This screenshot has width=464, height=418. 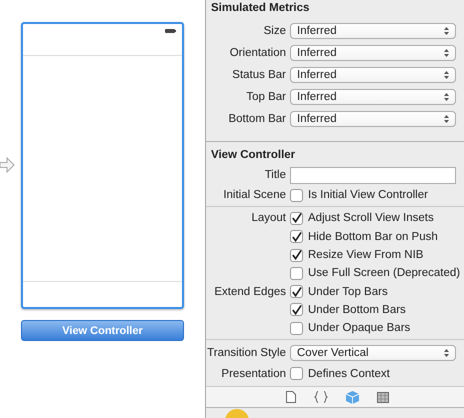 What do you see at coordinates (321, 397) in the screenshot?
I see `braces-icon` at bounding box center [321, 397].